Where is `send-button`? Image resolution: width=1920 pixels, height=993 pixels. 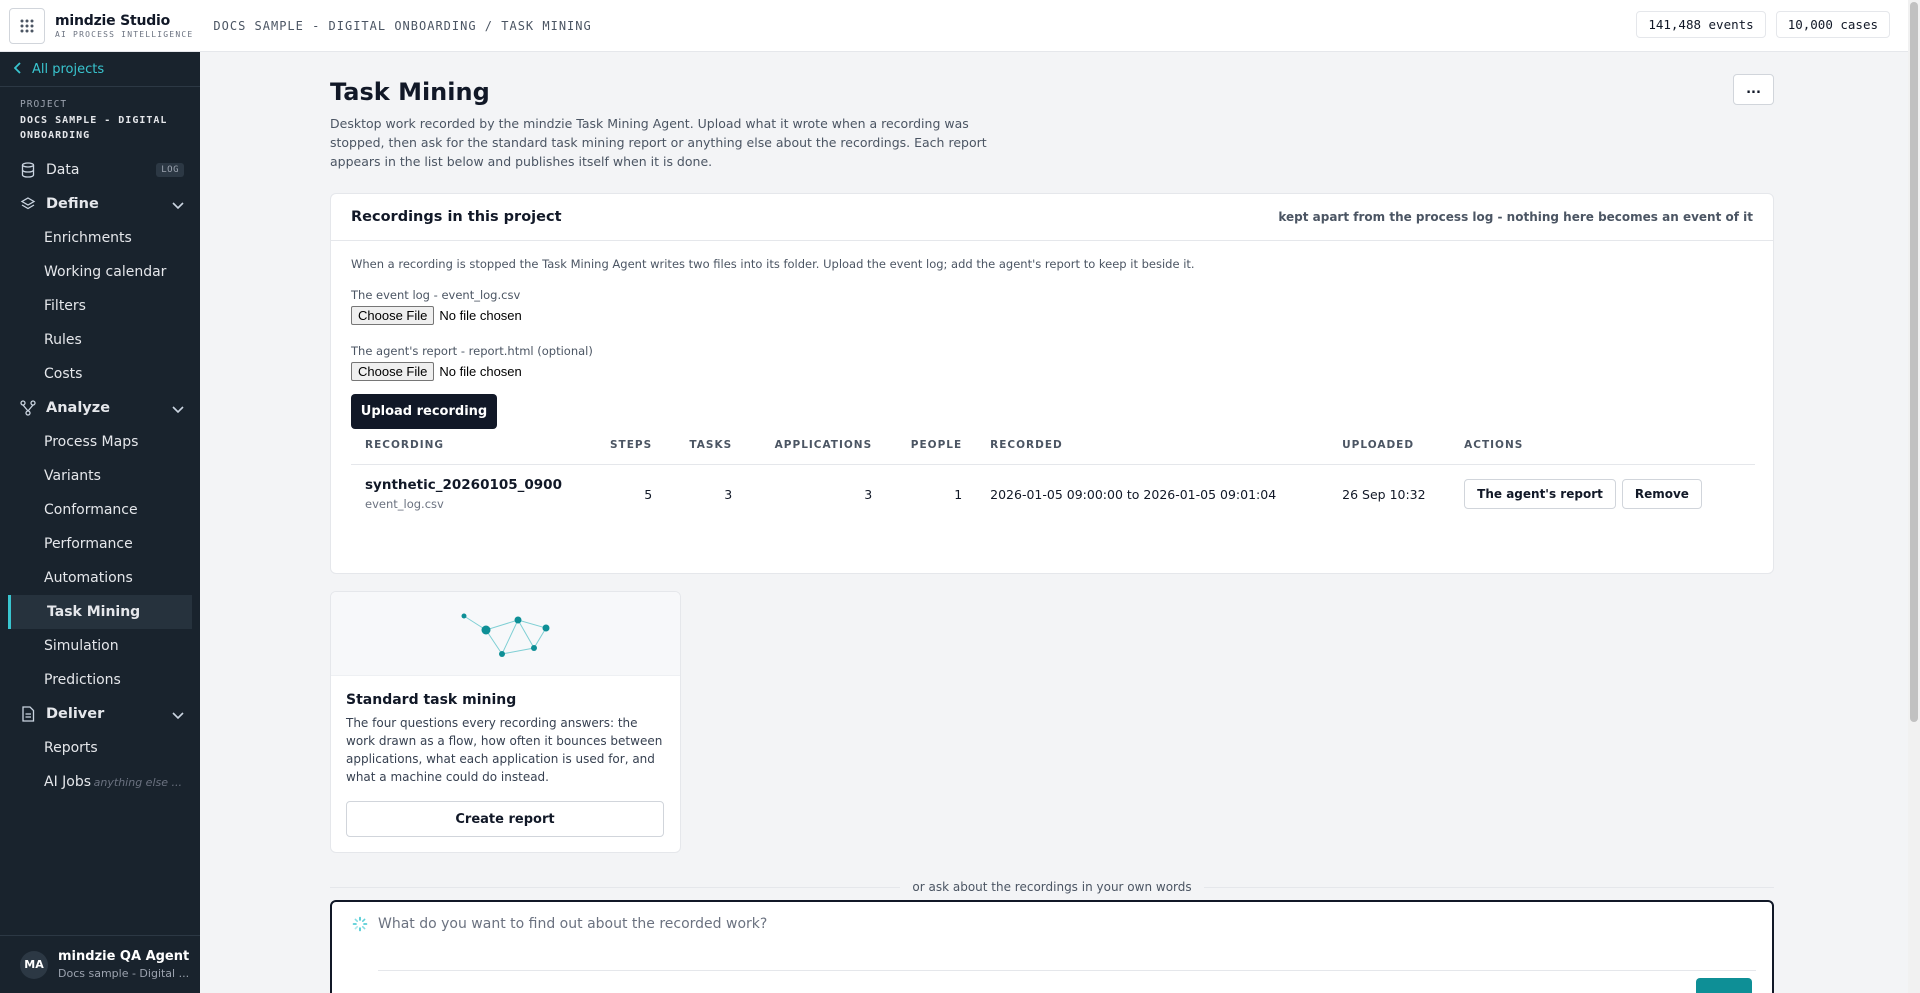 send-button is located at coordinates (1724, 985).